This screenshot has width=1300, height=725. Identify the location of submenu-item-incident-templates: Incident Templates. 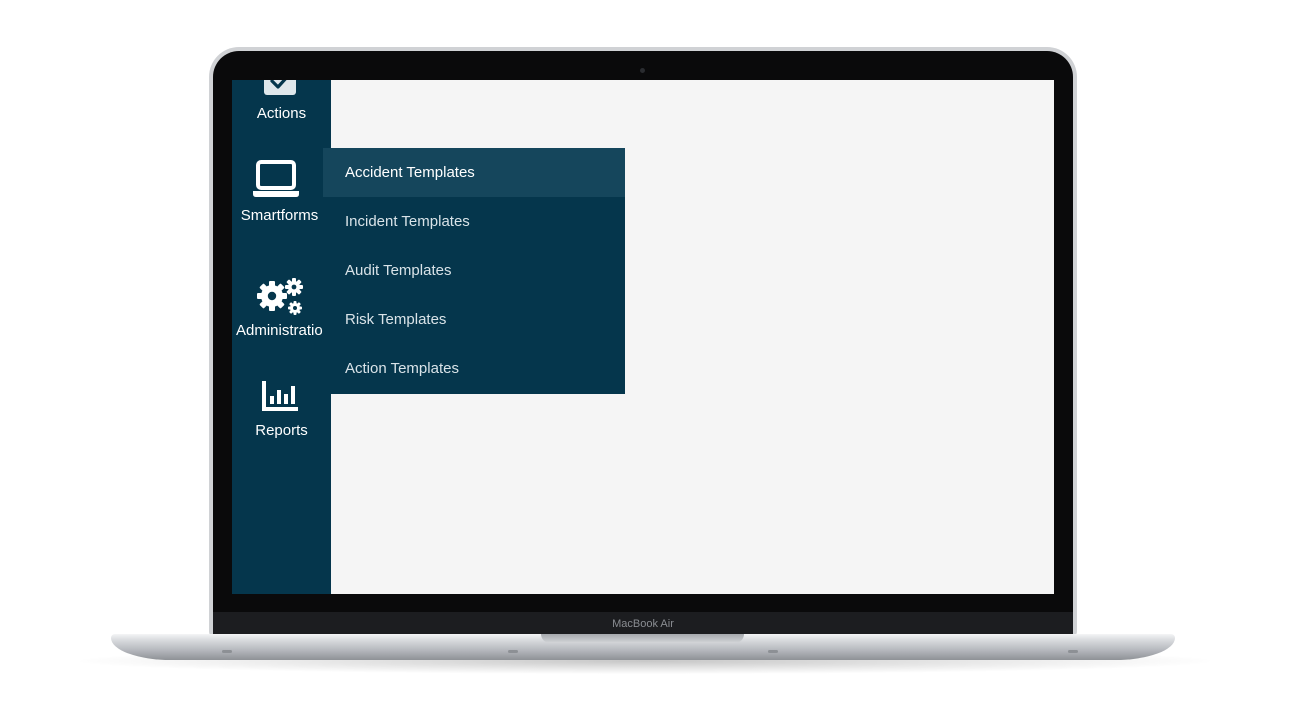
(474, 221).